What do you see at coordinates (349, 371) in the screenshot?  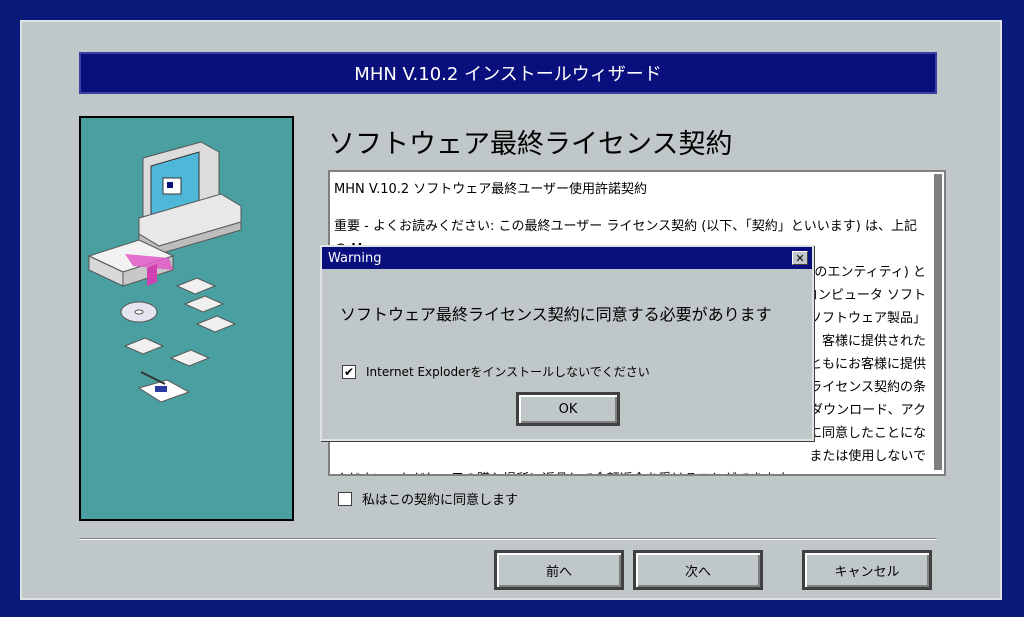 I see `ie-checkbox: ✔` at bounding box center [349, 371].